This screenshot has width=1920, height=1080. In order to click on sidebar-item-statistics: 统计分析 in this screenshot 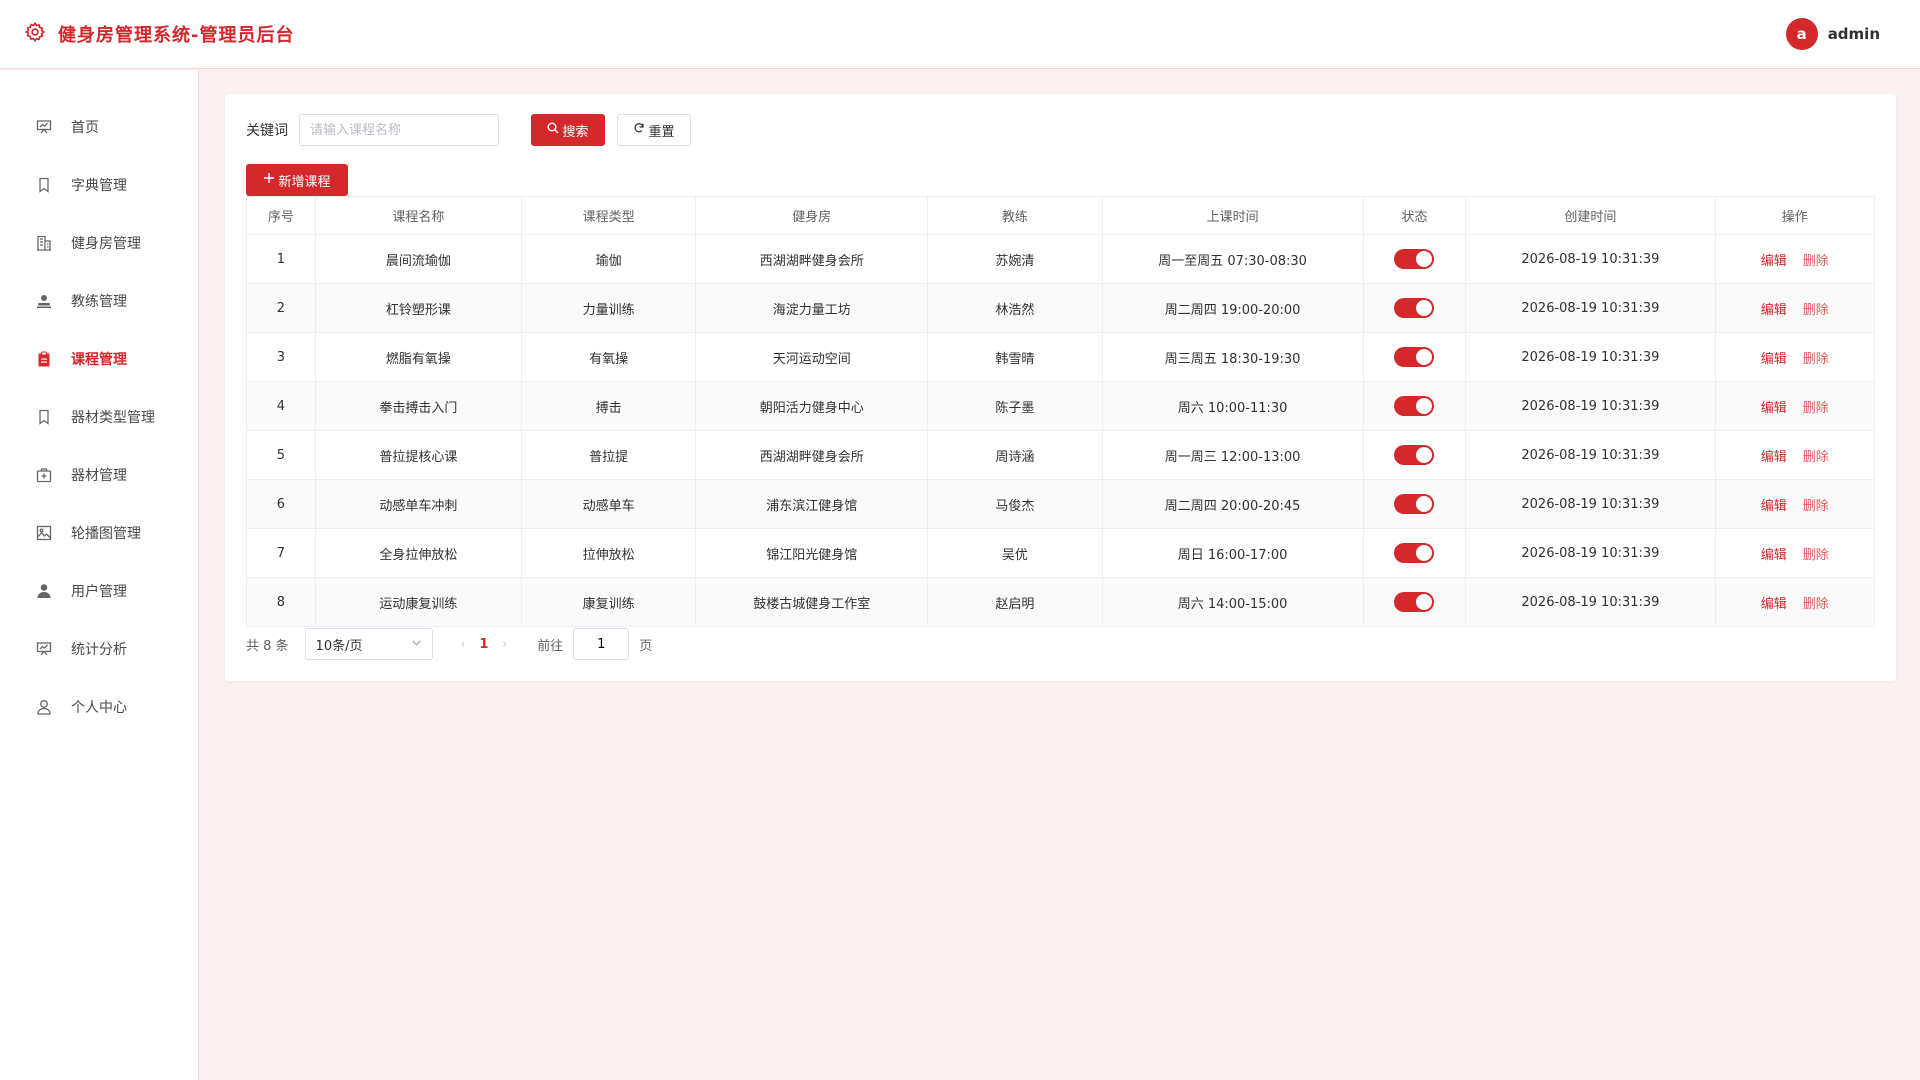, I will do `click(99, 649)`.